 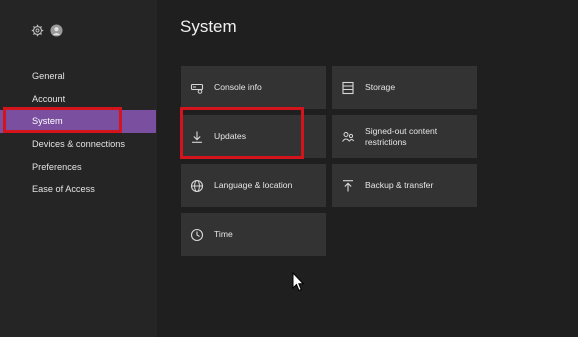 What do you see at coordinates (223, 234) in the screenshot?
I see `tile-label: Time` at bounding box center [223, 234].